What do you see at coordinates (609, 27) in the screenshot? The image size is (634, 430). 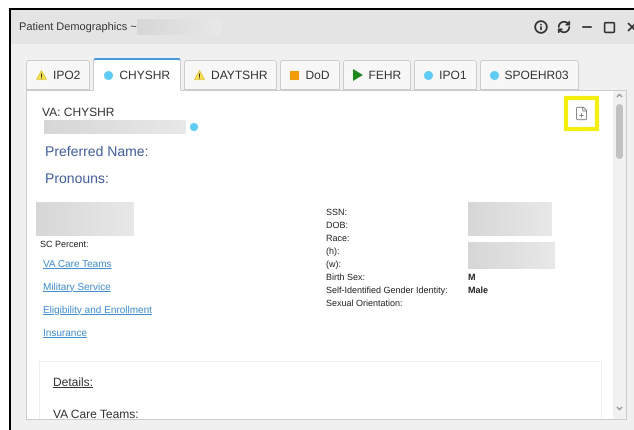 I see `maximize-icon` at bounding box center [609, 27].